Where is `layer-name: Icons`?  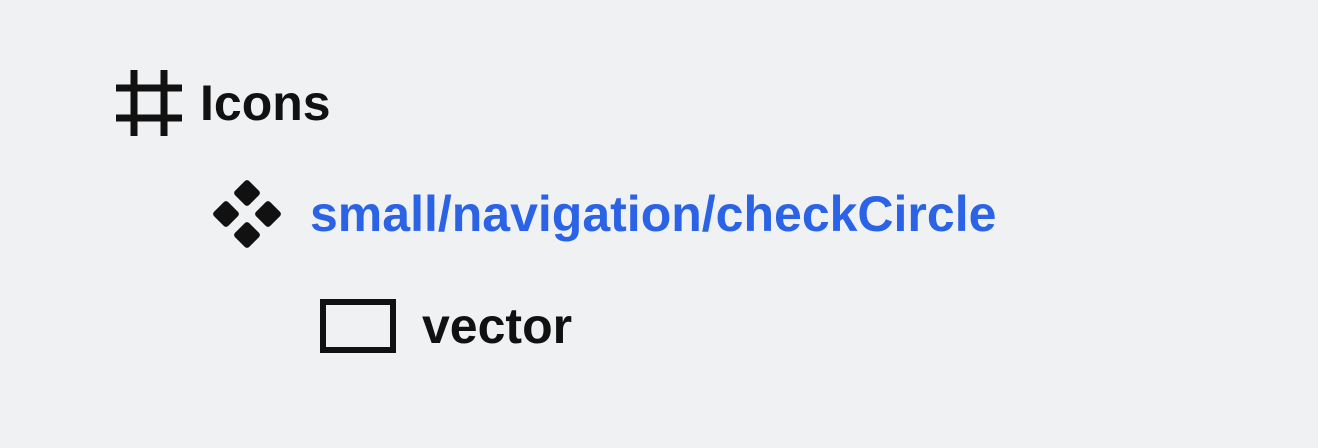 layer-name: Icons is located at coordinates (265, 103).